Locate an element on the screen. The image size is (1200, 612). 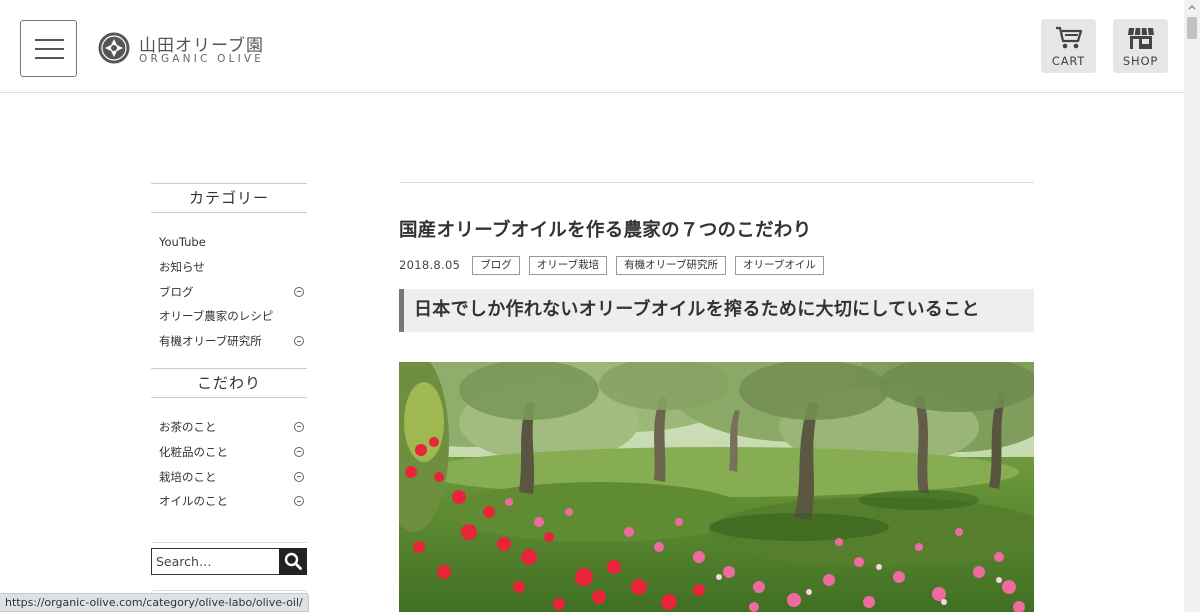
search-icon is located at coordinates (293, 561).